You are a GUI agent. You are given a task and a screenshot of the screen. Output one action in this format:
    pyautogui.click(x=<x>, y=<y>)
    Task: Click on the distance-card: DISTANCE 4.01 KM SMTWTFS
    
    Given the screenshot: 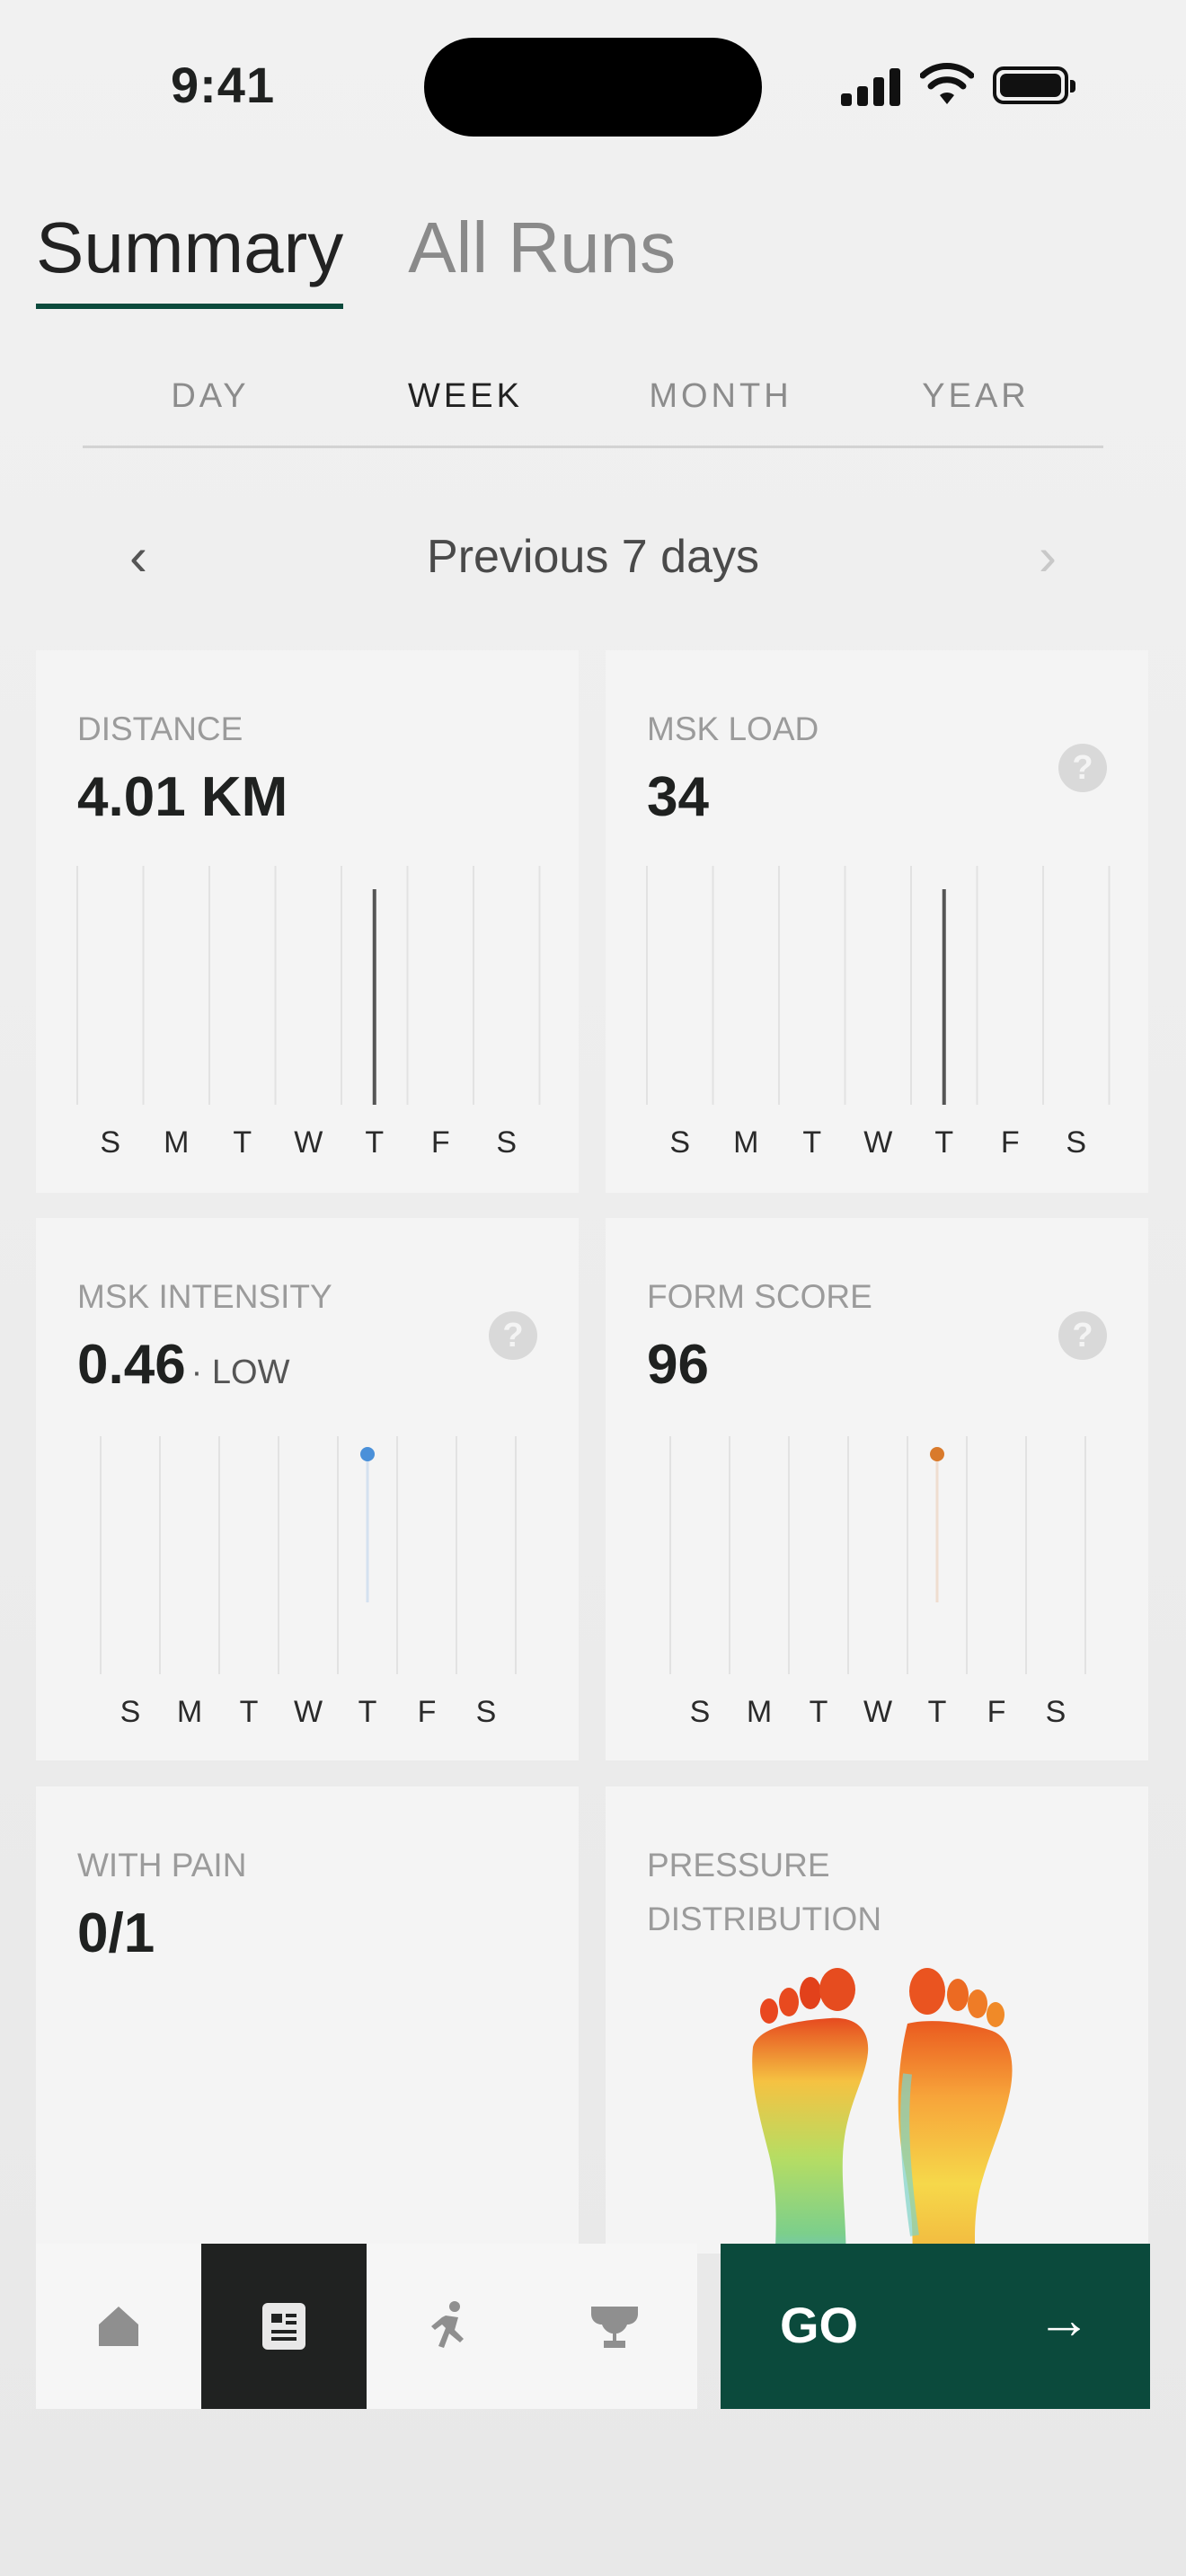 What is the action you would take?
    pyautogui.click(x=307, y=921)
    